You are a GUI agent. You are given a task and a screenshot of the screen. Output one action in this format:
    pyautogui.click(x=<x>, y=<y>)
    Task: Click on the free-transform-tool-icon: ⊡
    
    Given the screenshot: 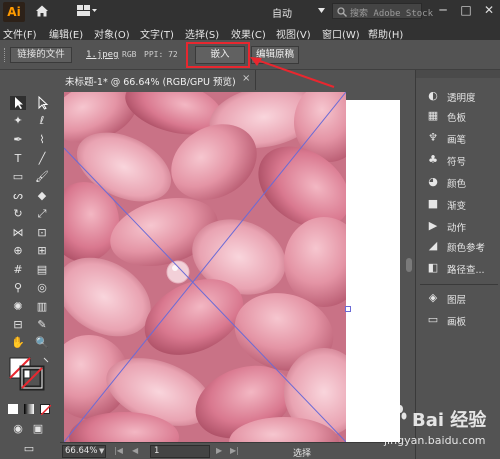 What is the action you would take?
    pyautogui.click(x=42, y=233)
    